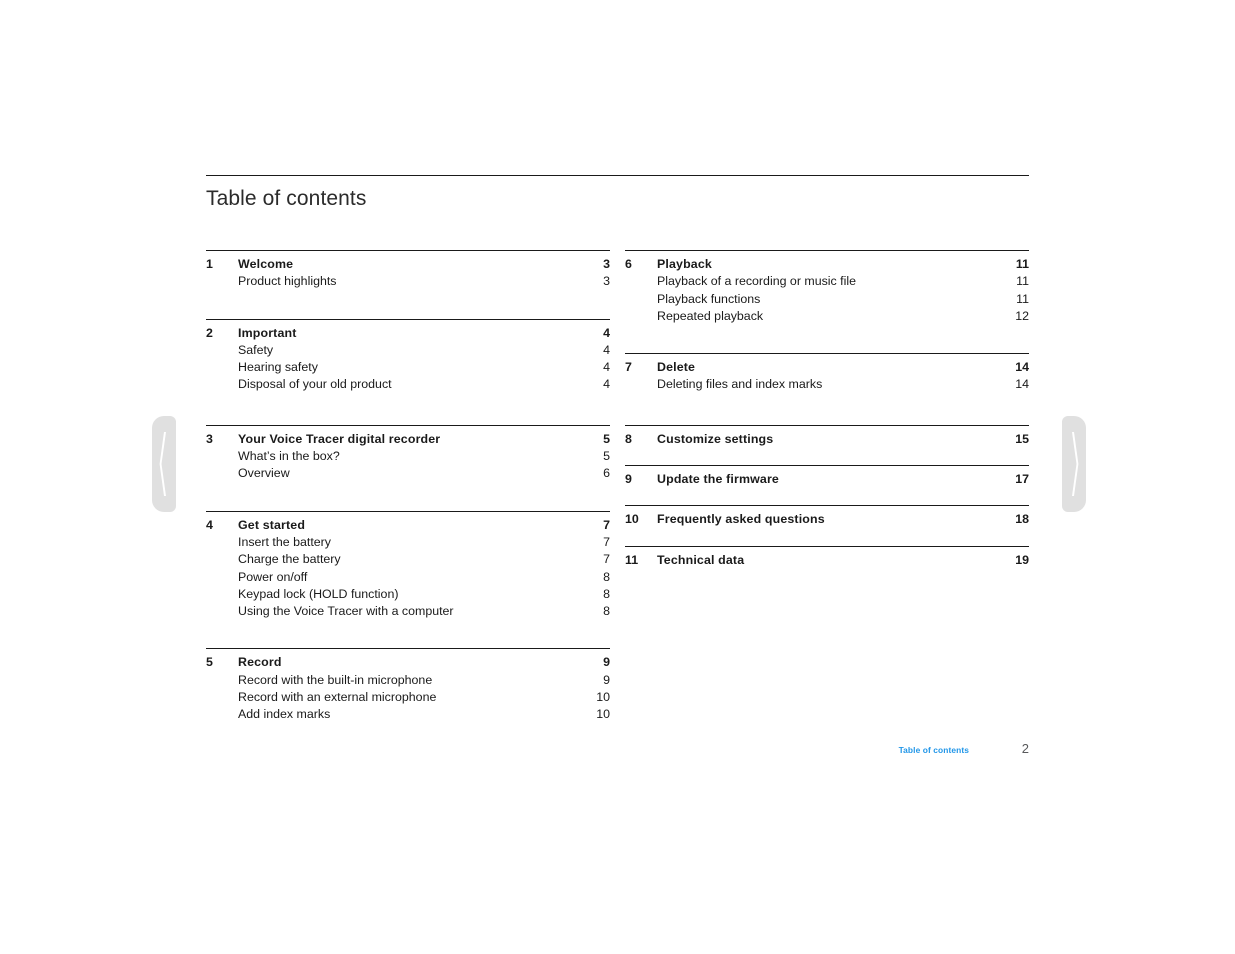 This screenshot has width=1235, height=954. I want to click on toc-sub-row: Deleting files and index marks 14, so click(827, 384).